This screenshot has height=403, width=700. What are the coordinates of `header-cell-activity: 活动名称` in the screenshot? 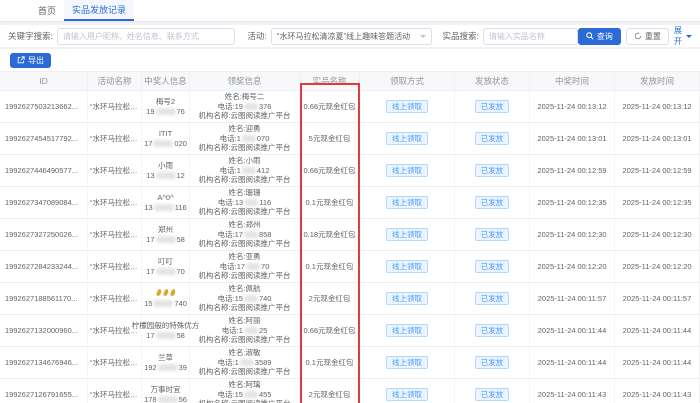 It's located at (115, 81).